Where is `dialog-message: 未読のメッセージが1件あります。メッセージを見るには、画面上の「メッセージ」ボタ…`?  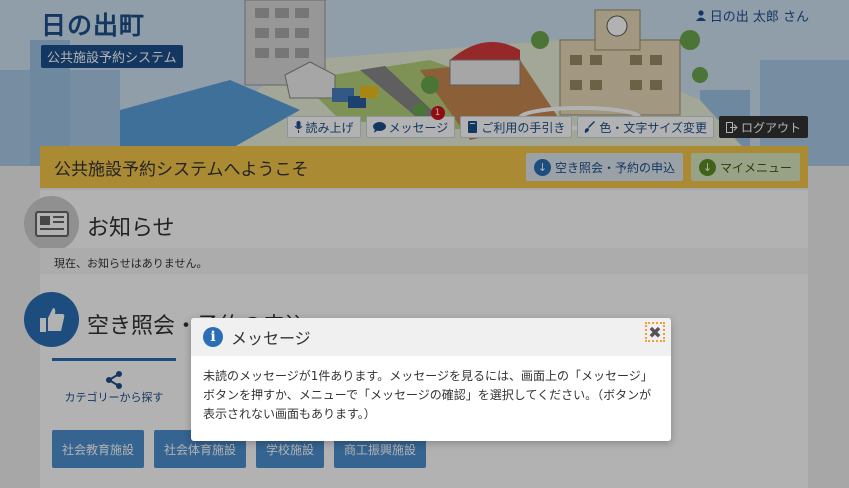
dialog-message: 未読のメッセージが1件あります。メッセージを見るには、画面上の「メッセージ」ボタ… is located at coordinates (428, 395).